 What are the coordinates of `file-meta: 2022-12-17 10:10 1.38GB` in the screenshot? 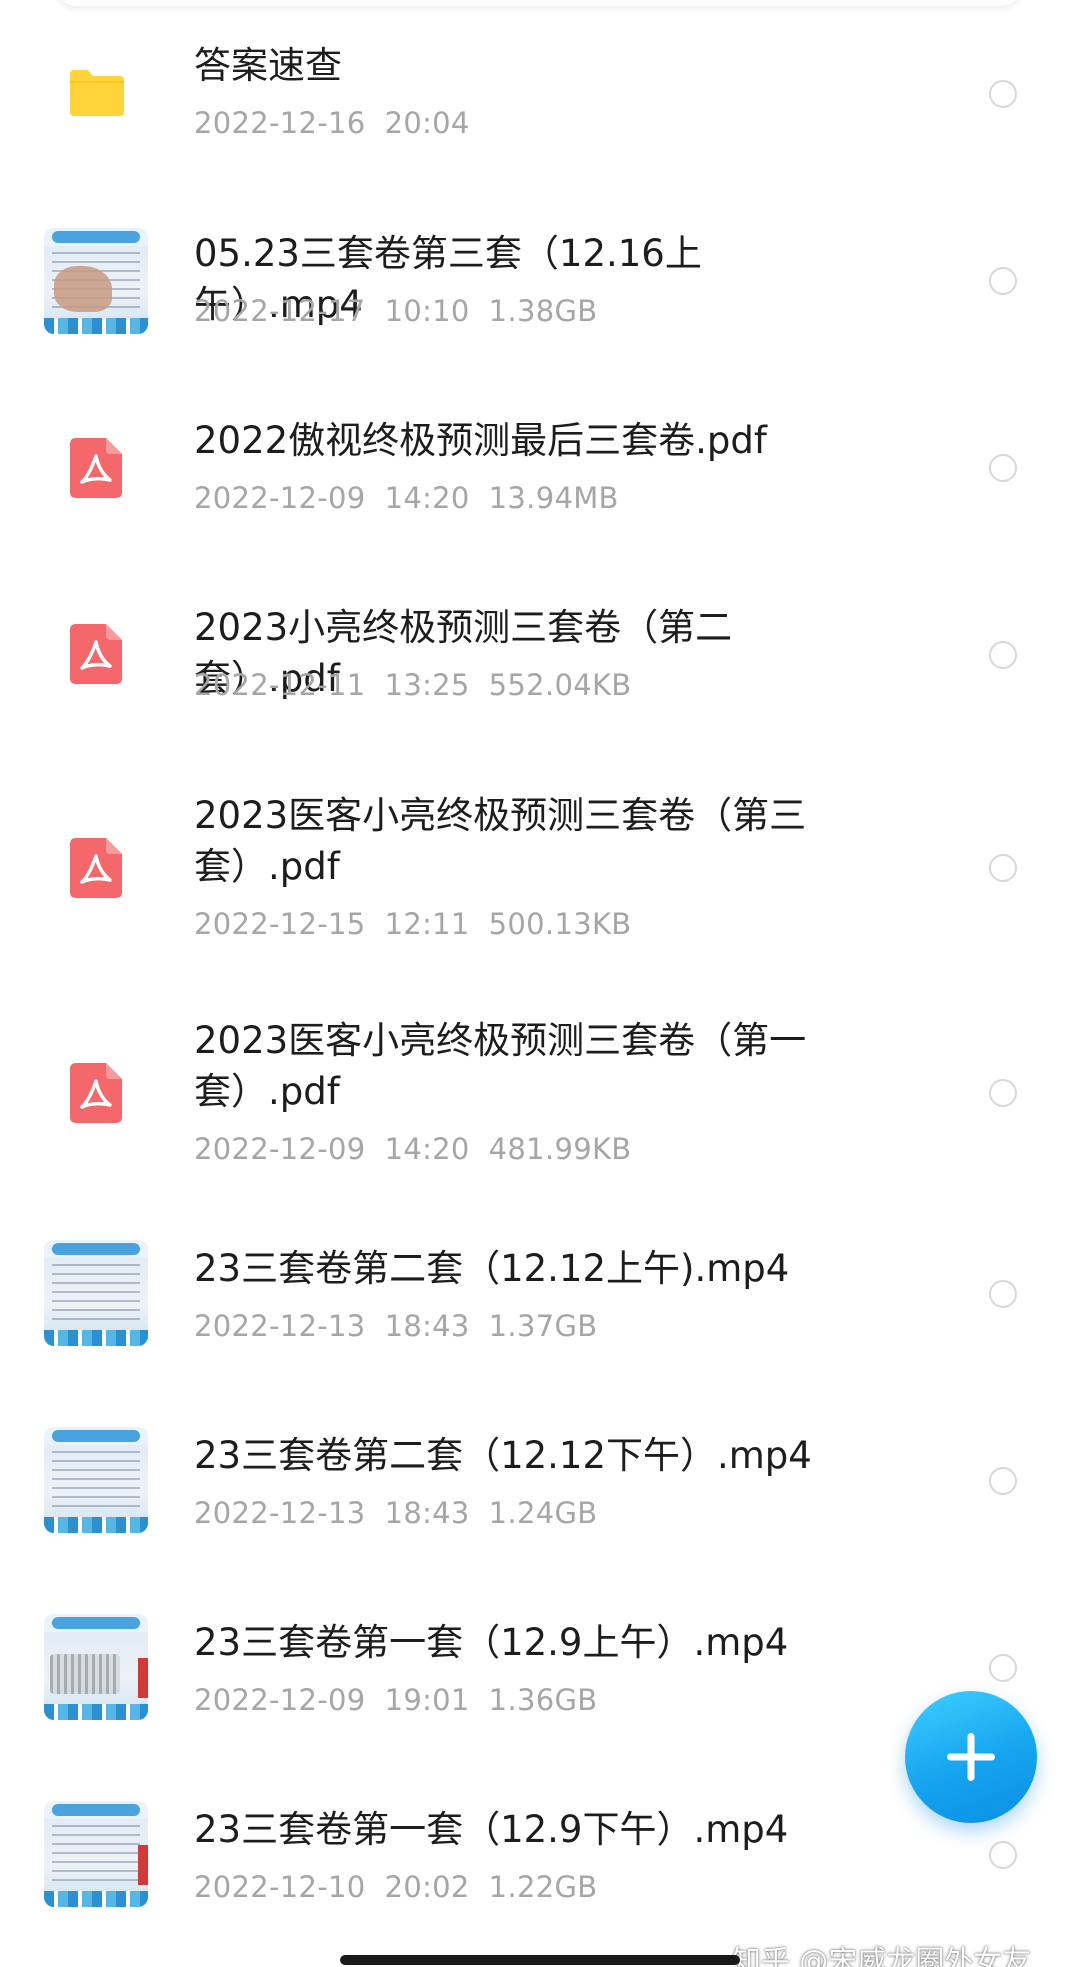 It's located at (396, 311).